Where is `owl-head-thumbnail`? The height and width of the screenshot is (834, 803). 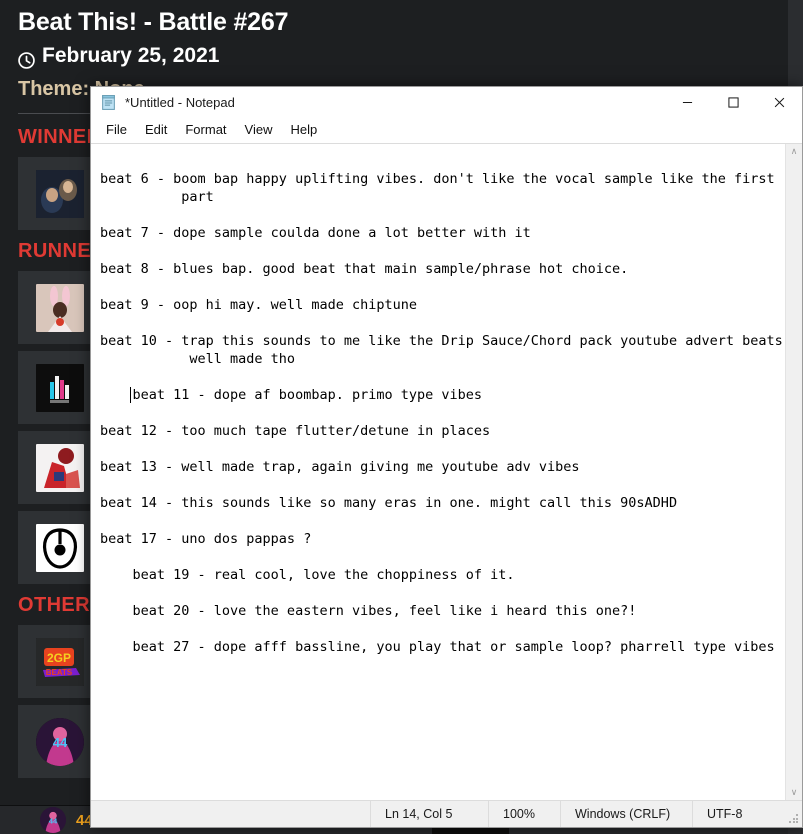
owl-head-thumbnail is located at coordinates (60, 547).